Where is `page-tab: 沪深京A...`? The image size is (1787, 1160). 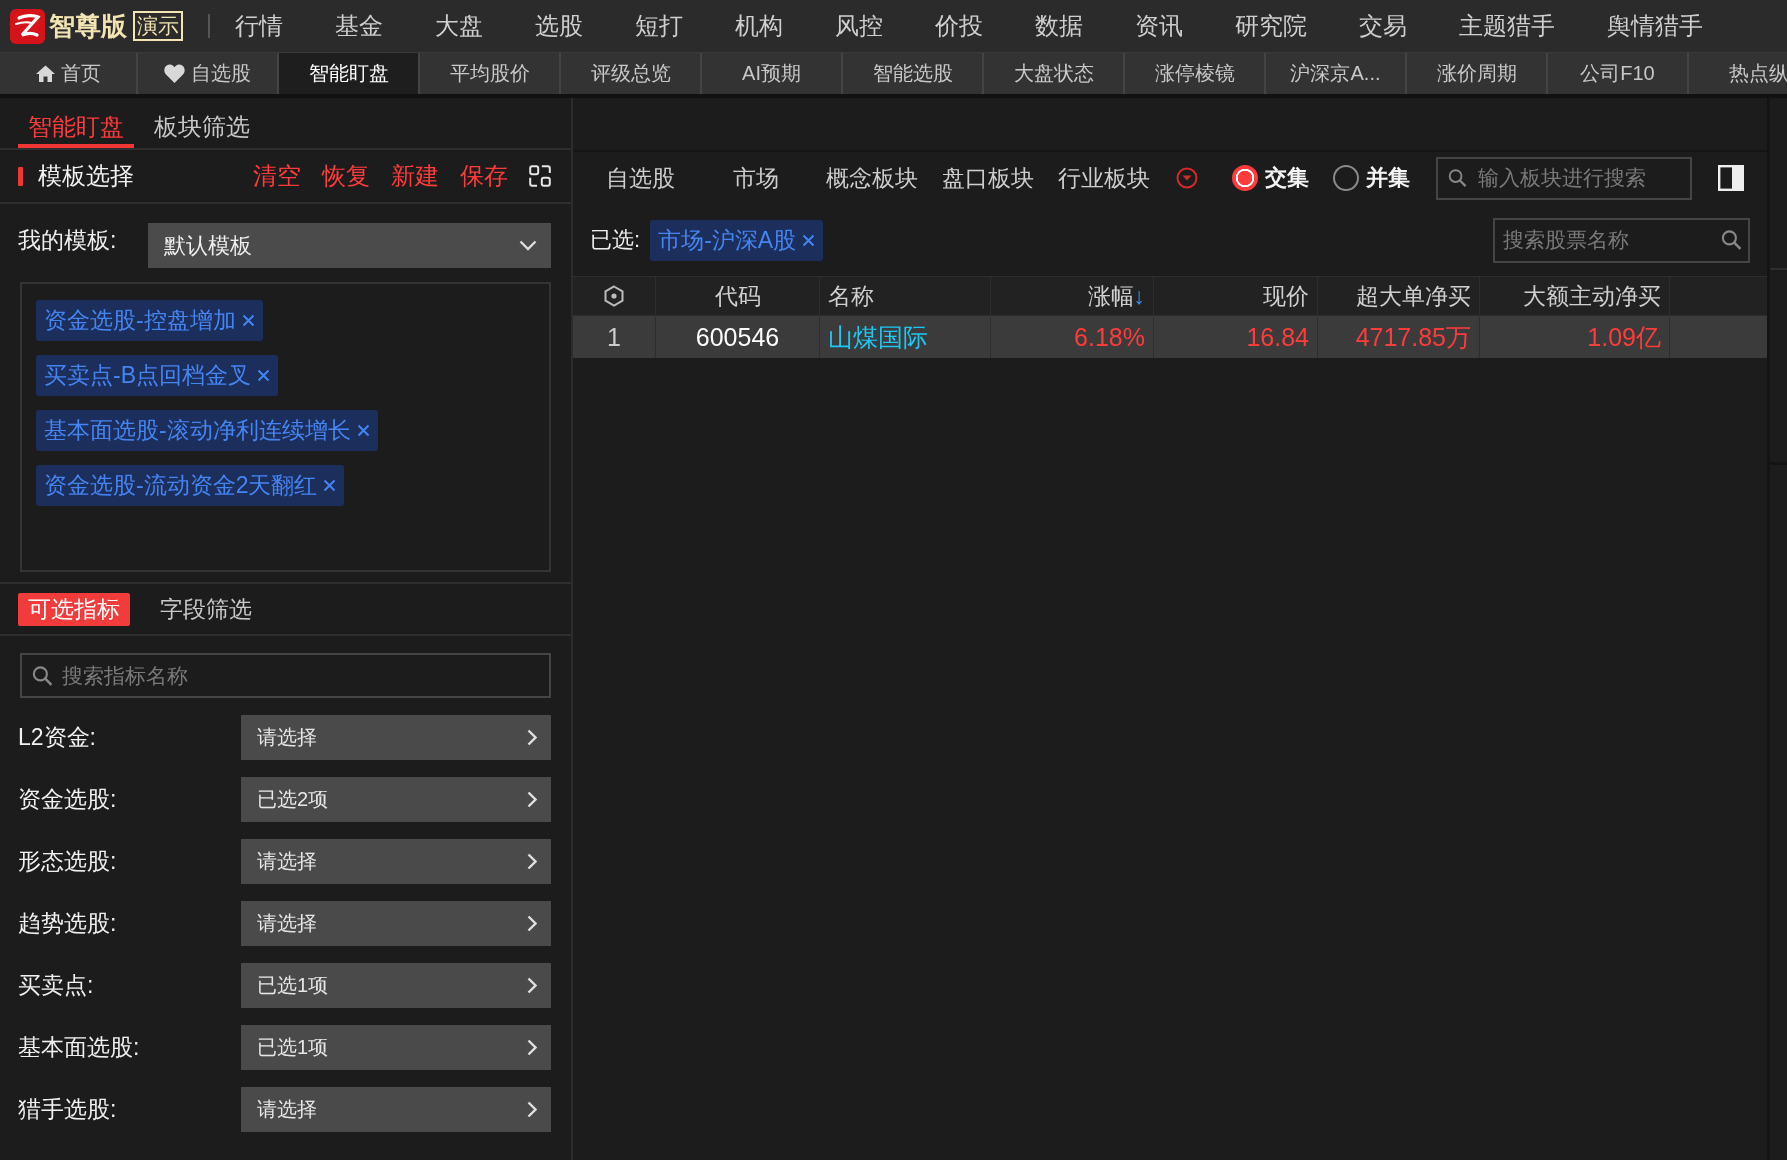
page-tab: 沪深京A... is located at coordinates (1336, 73).